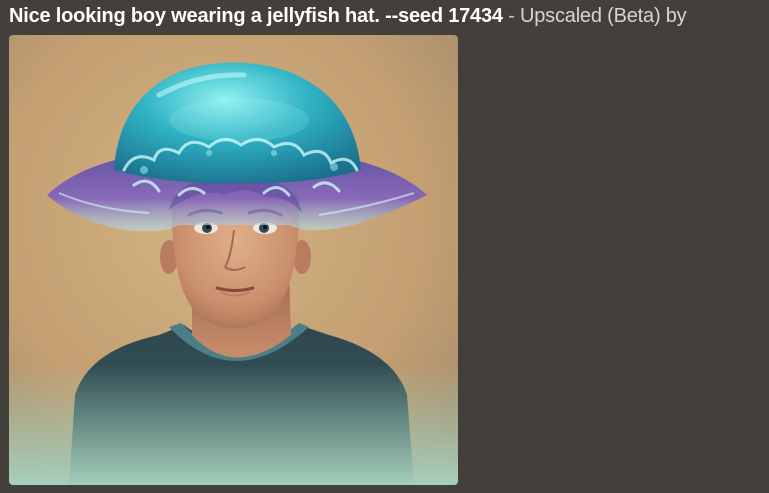 This screenshot has height=493, width=769. What do you see at coordinates (603, 16) in the screenshot?
I see `status-text: Upscaled (Beta) by` at bounding box center [603, 16].